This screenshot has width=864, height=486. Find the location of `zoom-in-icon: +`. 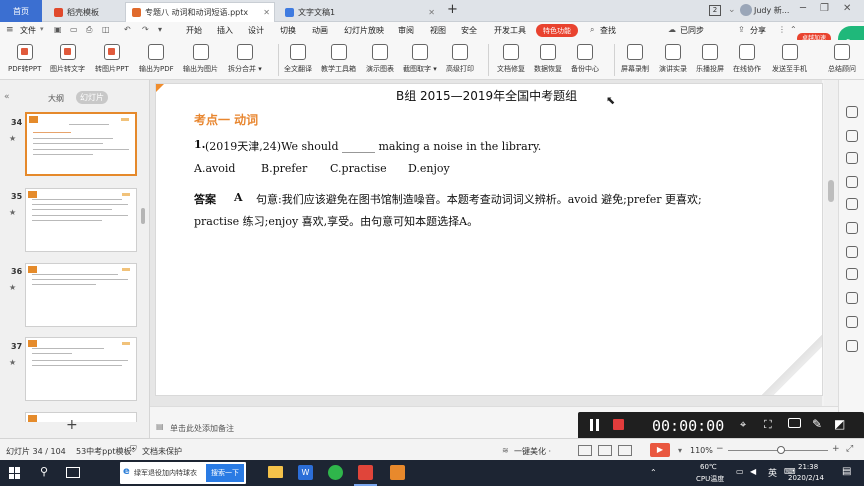

zoom-in-icon: + is located at coordinates (836, 449).